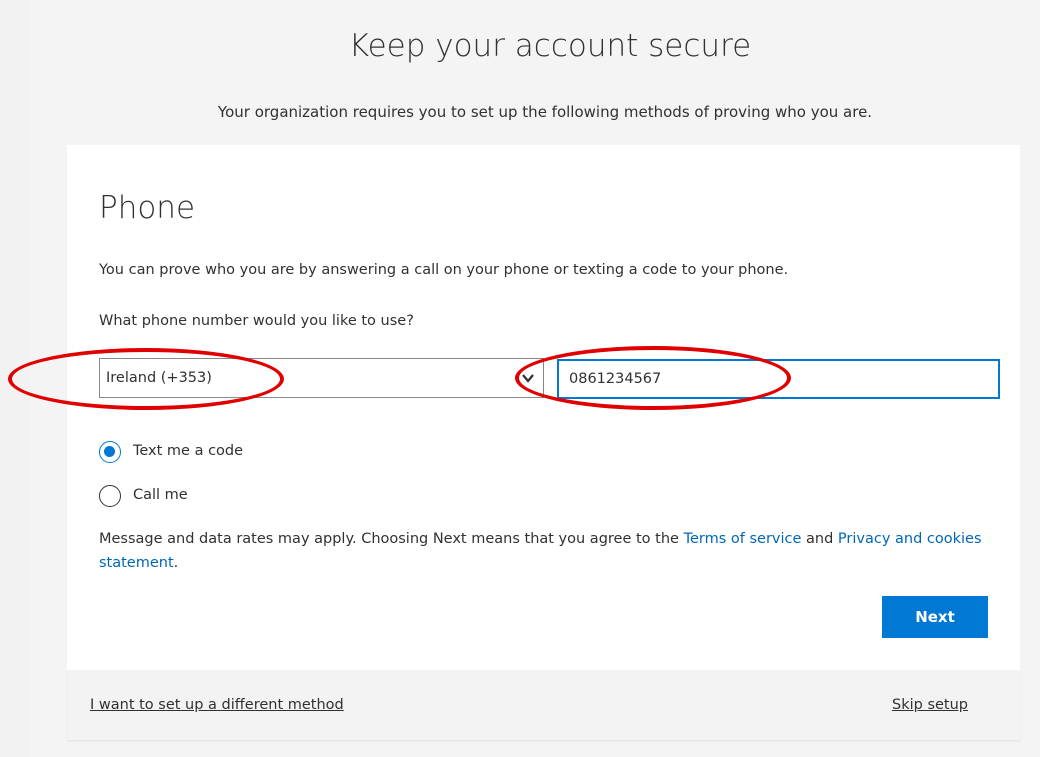 This screenshot has height=757, width=1040. What do you see at coordinates (819, 539) in the screenshot?
I see `legal-middle: and` at bounding box center [819, 539].